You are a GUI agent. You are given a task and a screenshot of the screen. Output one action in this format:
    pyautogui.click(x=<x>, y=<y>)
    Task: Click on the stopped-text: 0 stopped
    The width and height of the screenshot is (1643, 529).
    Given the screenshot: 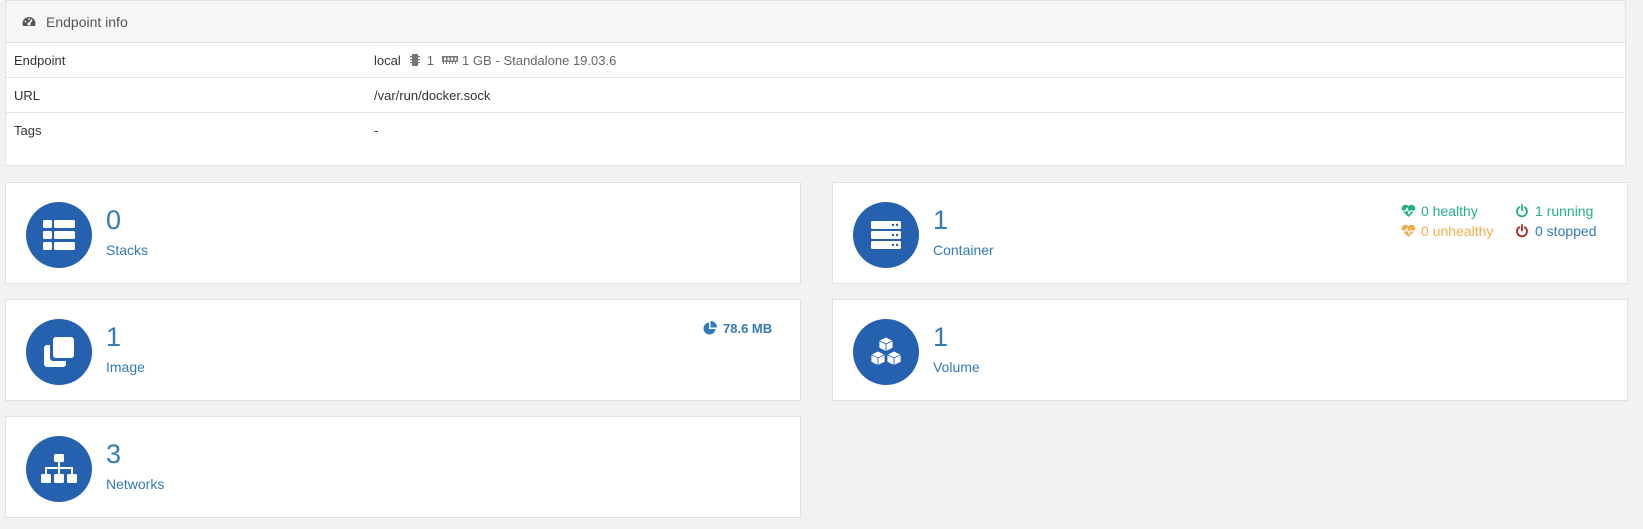 What is the action you would take?
    pyautogui.click(x=1566, y=231)
    